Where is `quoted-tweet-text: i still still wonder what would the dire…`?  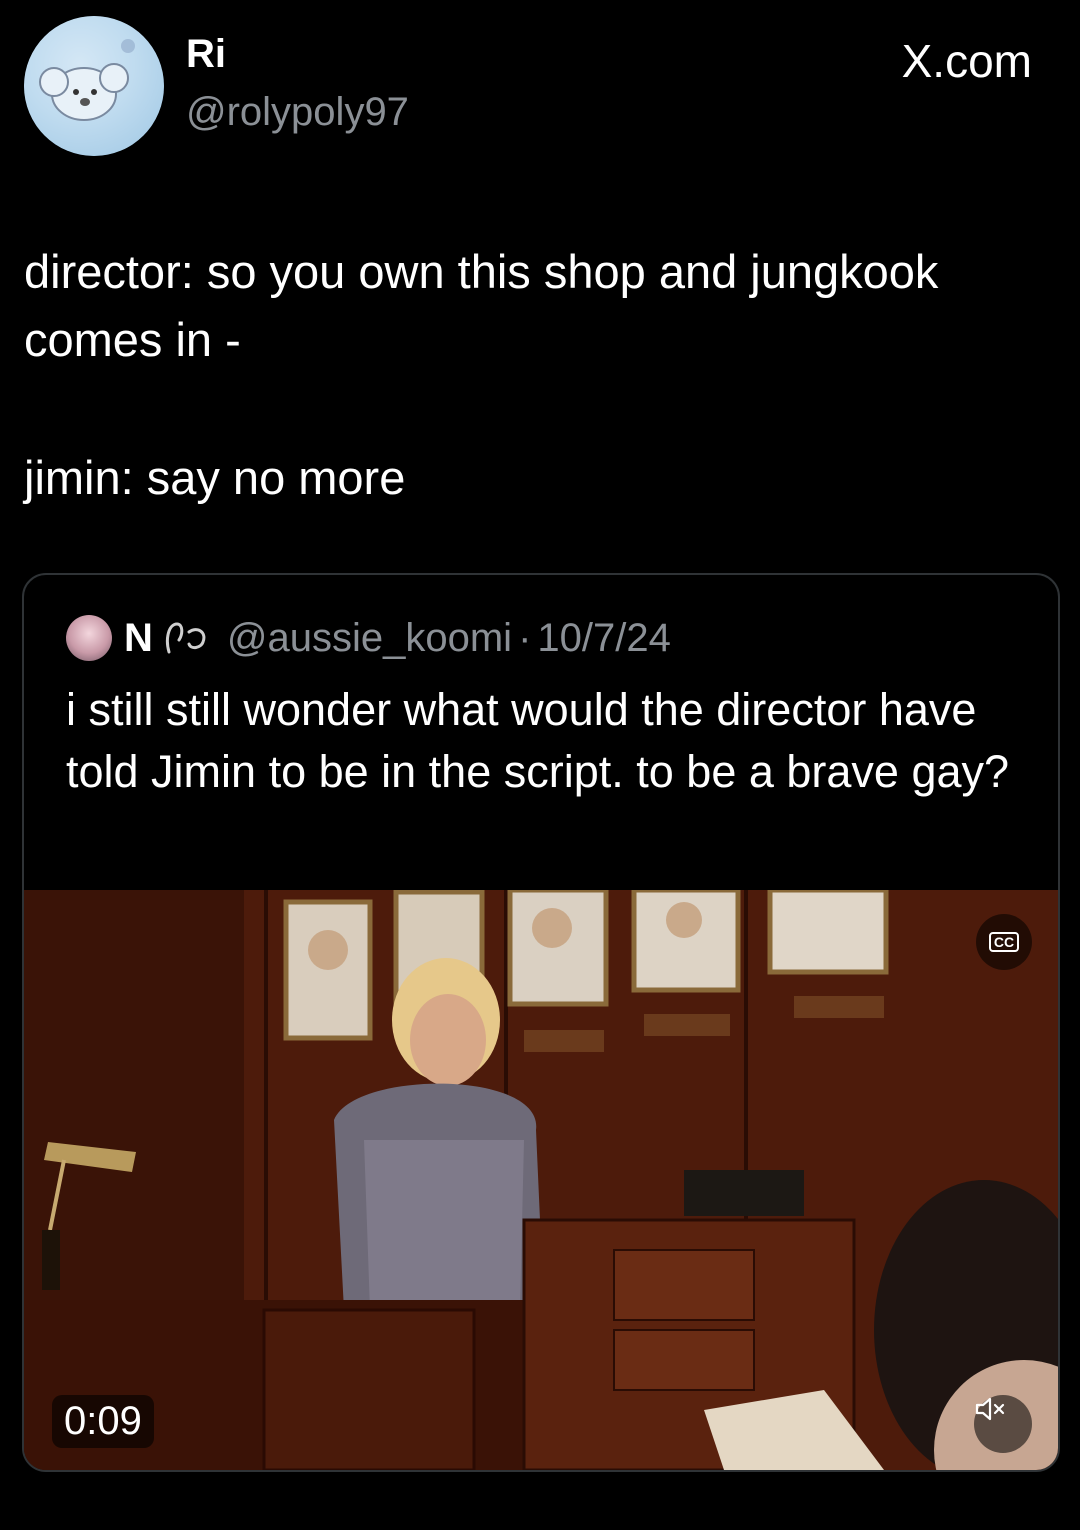 quoted-tweet-text: i still still wonder what would the dire… is located at coordinates (538, 740).